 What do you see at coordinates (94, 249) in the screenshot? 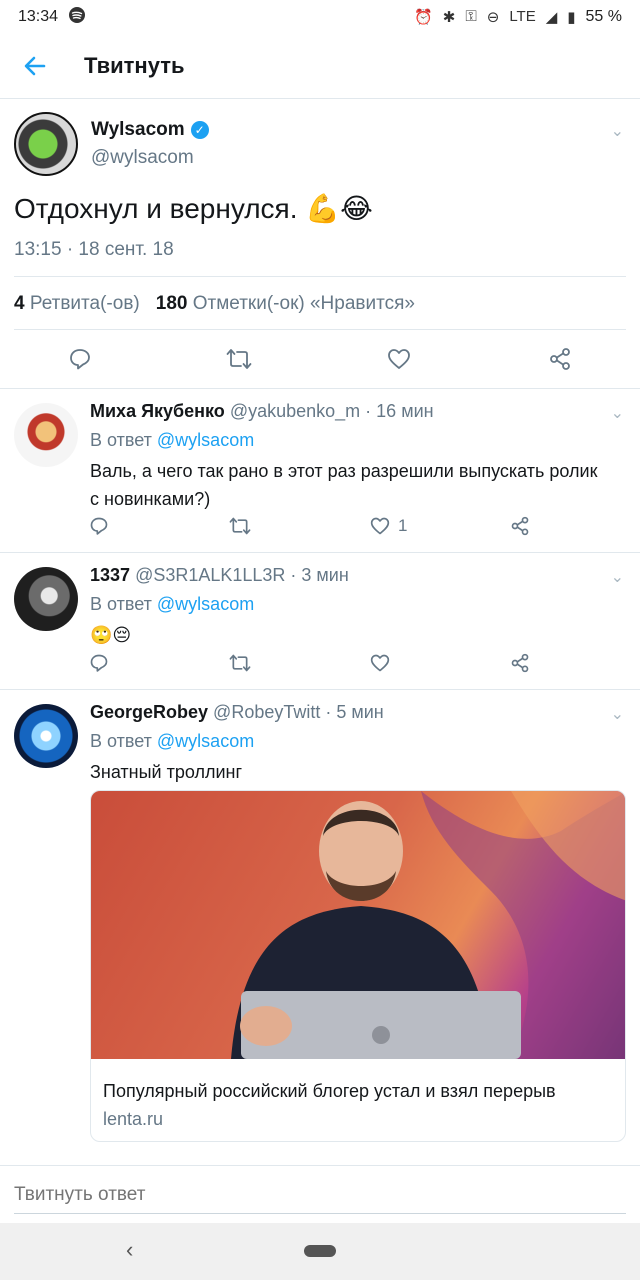
I see `tweet-timestamp: 13:15 · 18 сент. 18` at bounding box center [94, 249].